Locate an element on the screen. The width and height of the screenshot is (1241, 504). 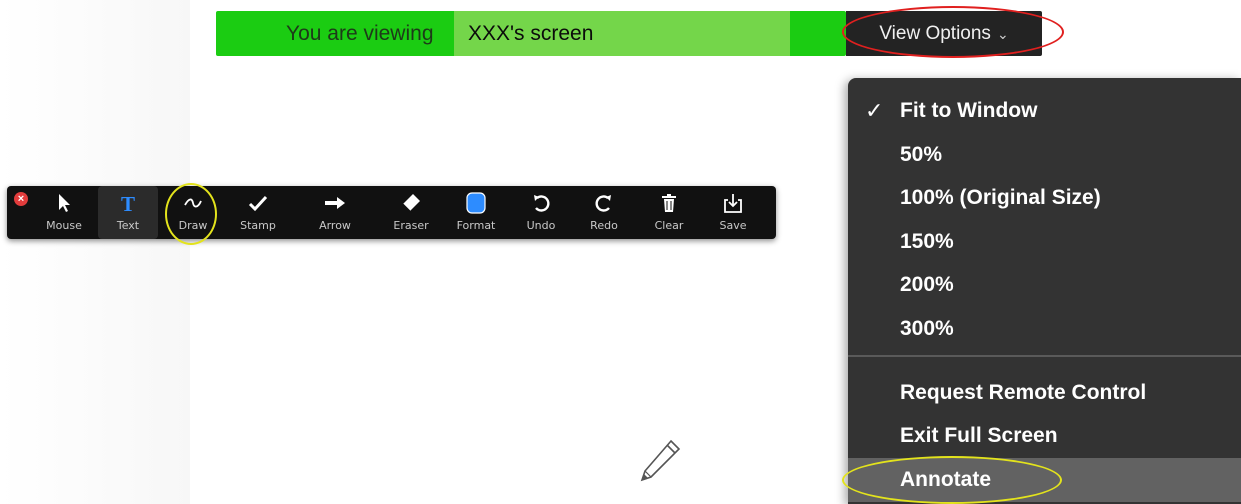
tool-stamp: Stamp is located at coordinates (258, 212).